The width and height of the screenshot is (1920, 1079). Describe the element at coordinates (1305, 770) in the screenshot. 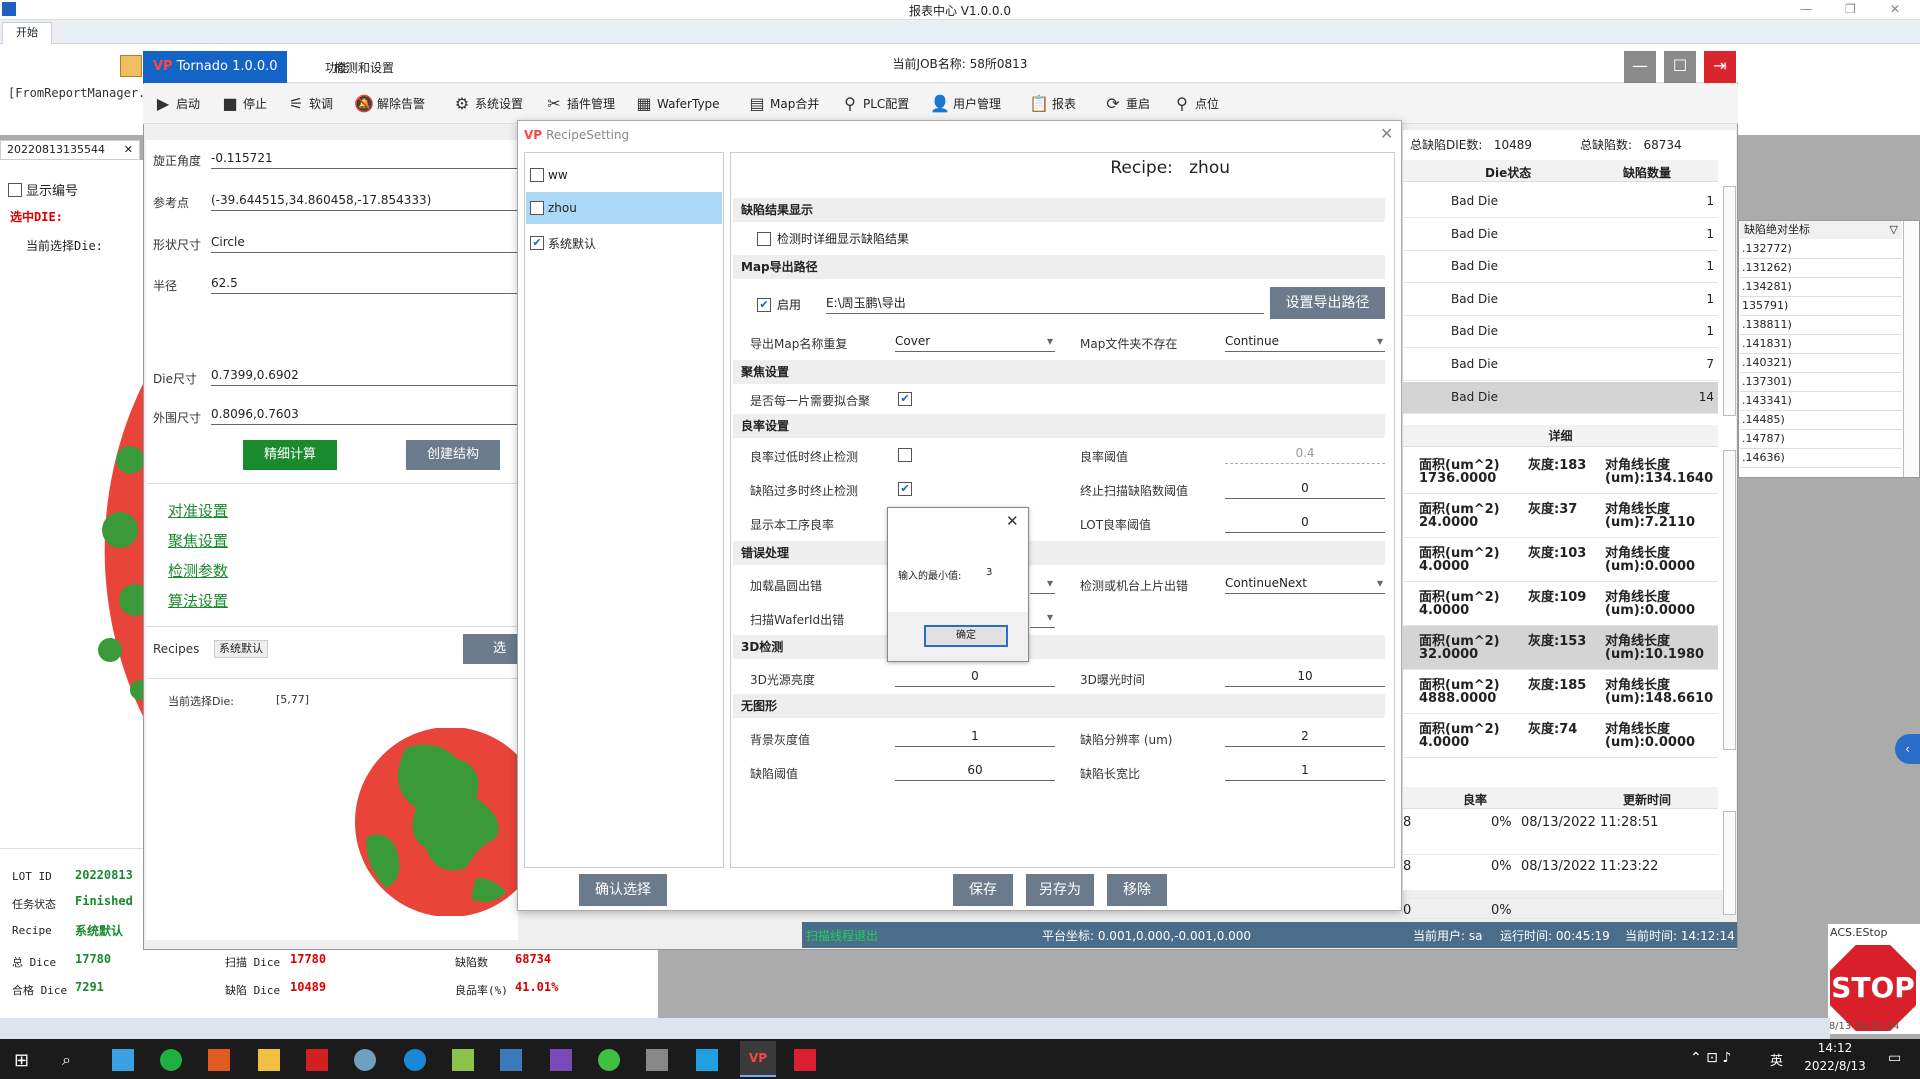

I see `aspect-ratio-field: 1` at that location.